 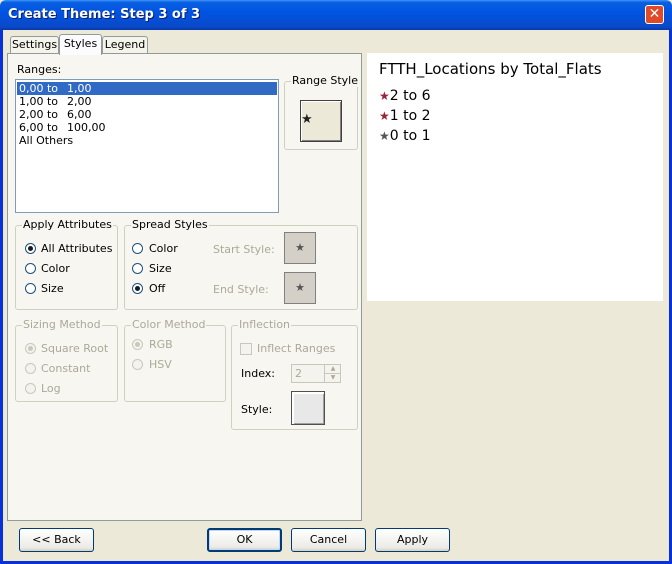 What do you see at coordinates (157, 288) in the screenshot?
I see `spread-off-label: Off` at bounding box center [157, 288].